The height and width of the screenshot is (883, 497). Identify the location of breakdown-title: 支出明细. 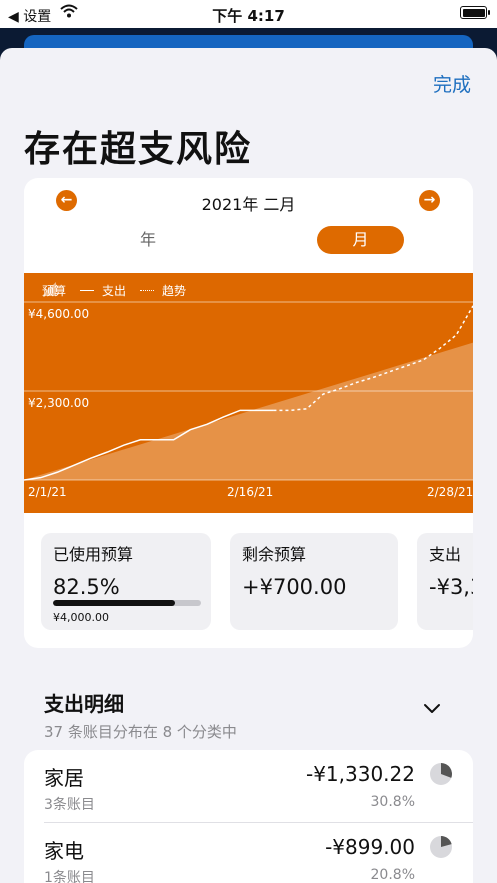
(84, 704).